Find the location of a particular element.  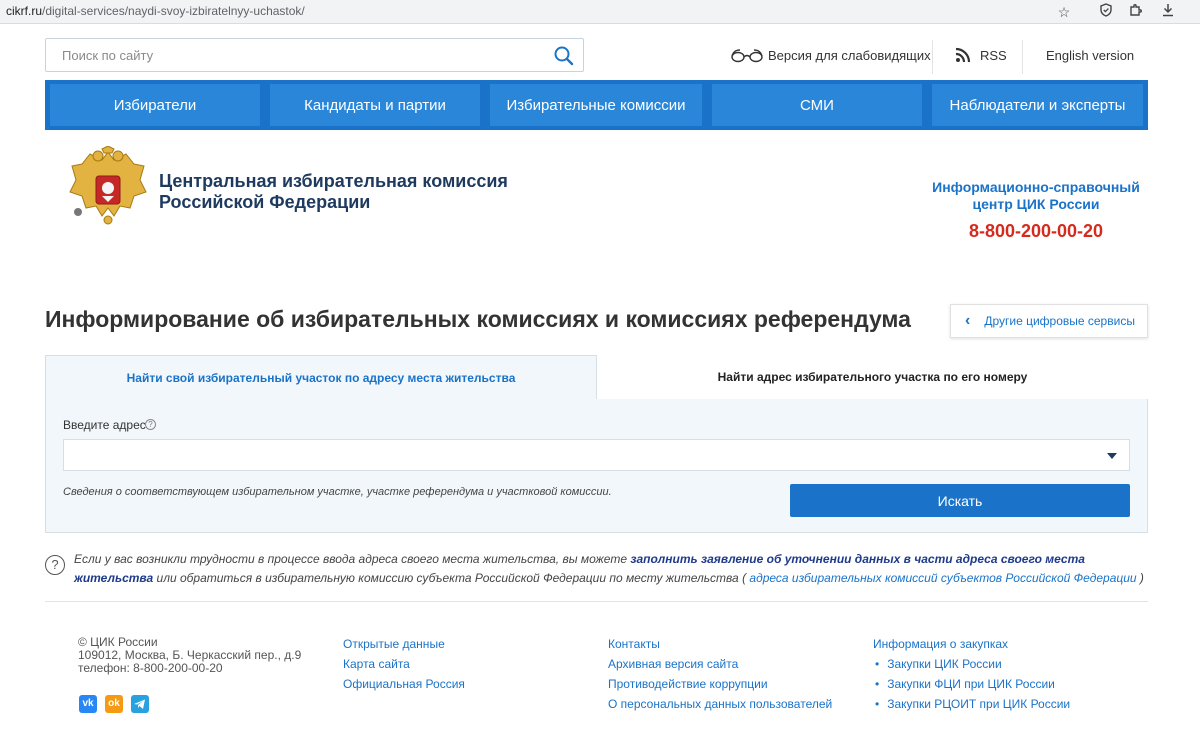

question-icon: ? is located at coordinates (55, 565).